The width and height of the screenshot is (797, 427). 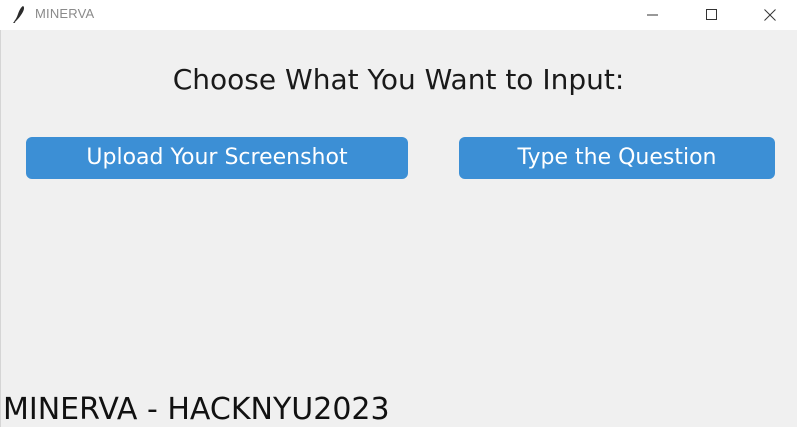 What do you see at coordinates (617, 158) in the screenshot?
I see `type-question-button: Type the Question` at bounding box center [617, 158].